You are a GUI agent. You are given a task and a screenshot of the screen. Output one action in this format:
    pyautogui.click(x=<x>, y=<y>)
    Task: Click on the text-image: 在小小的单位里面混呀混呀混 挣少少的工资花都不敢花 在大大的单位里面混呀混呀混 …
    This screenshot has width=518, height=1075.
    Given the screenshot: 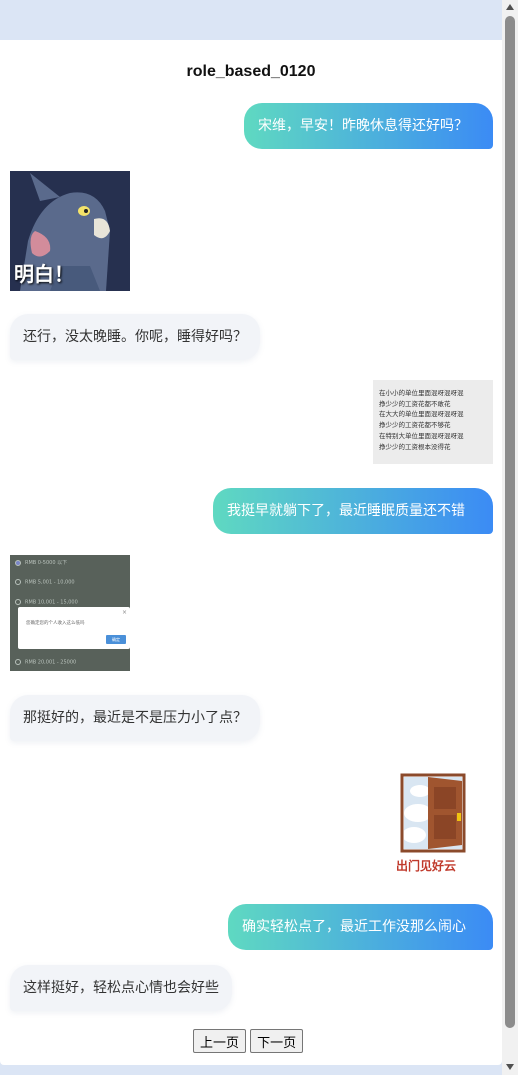 What is the action you would take?
    pyautogui.click(x=433, y=422)
    